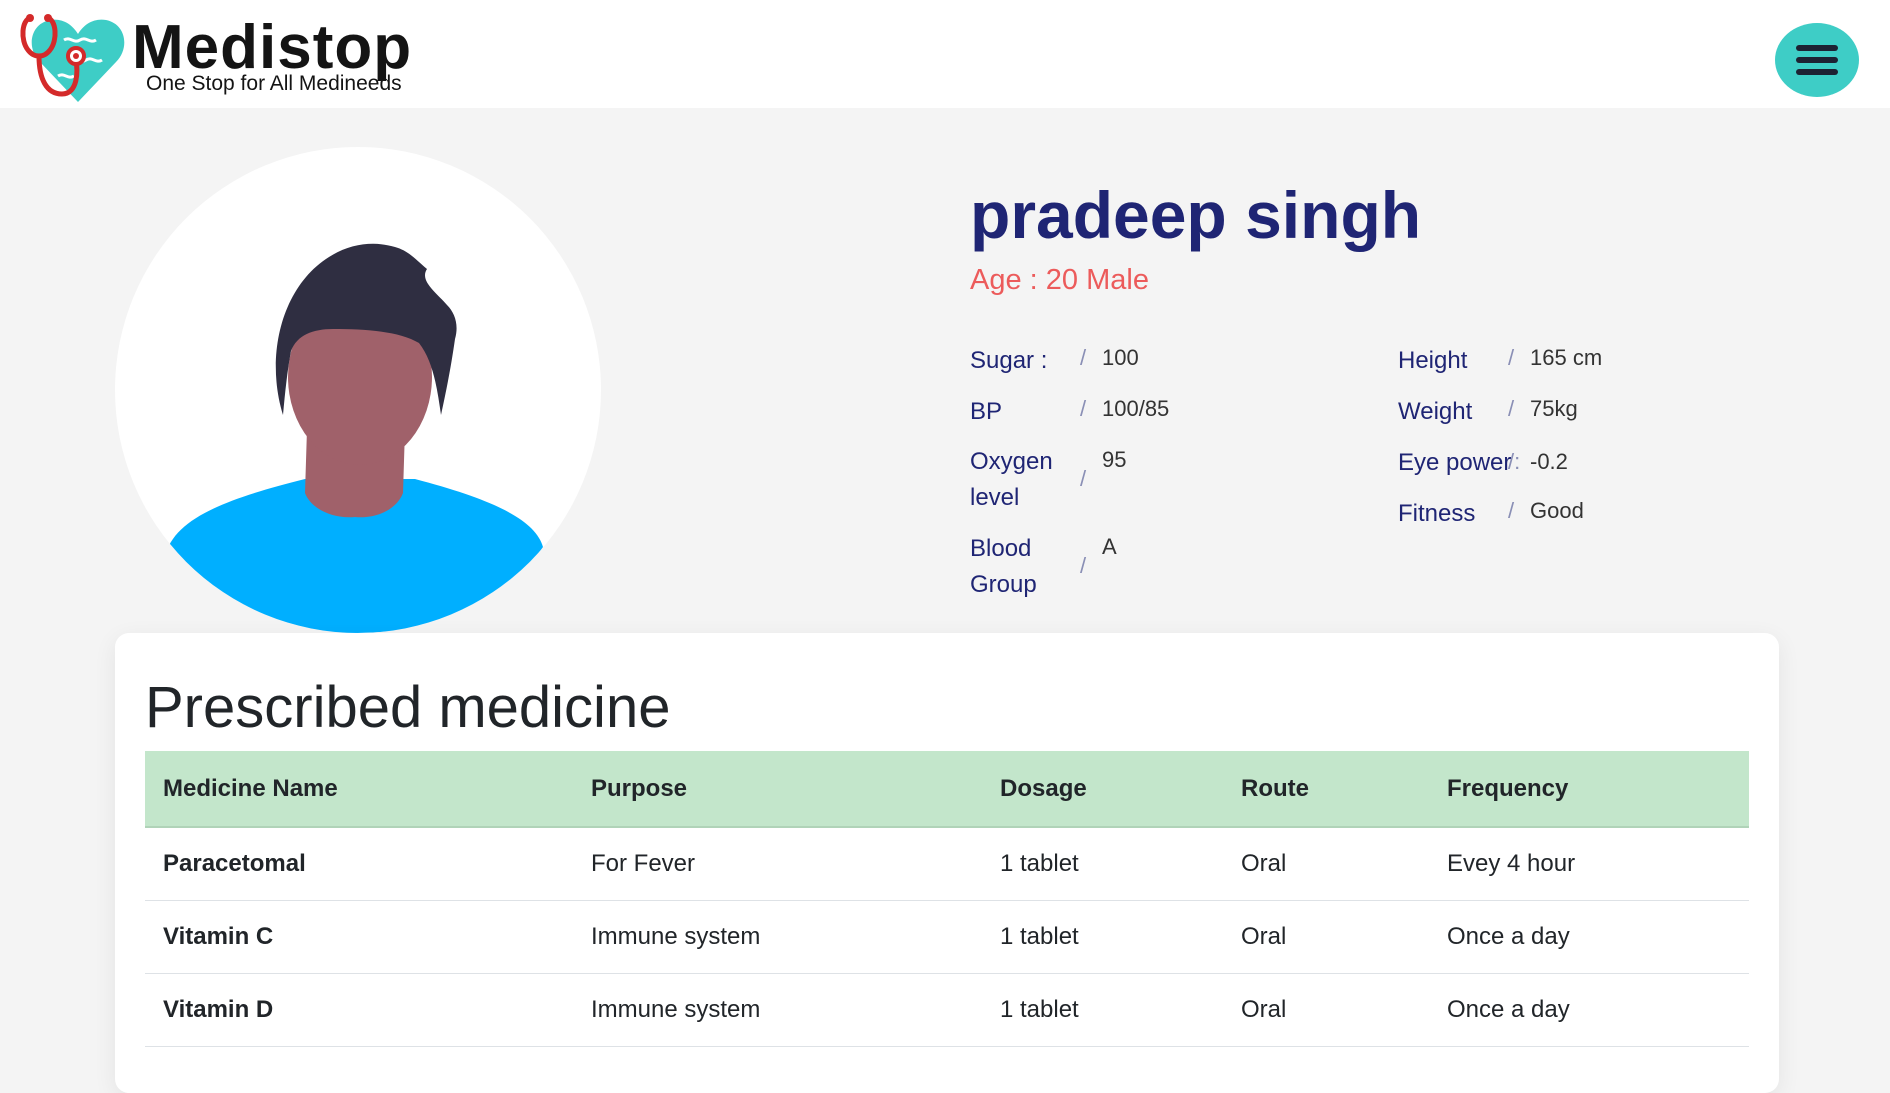  What do you see at coordinates (1003, 566) in the screenshot?
I see `stat-label-blood-group: Blood Group` at bounding box center [1003, 566].